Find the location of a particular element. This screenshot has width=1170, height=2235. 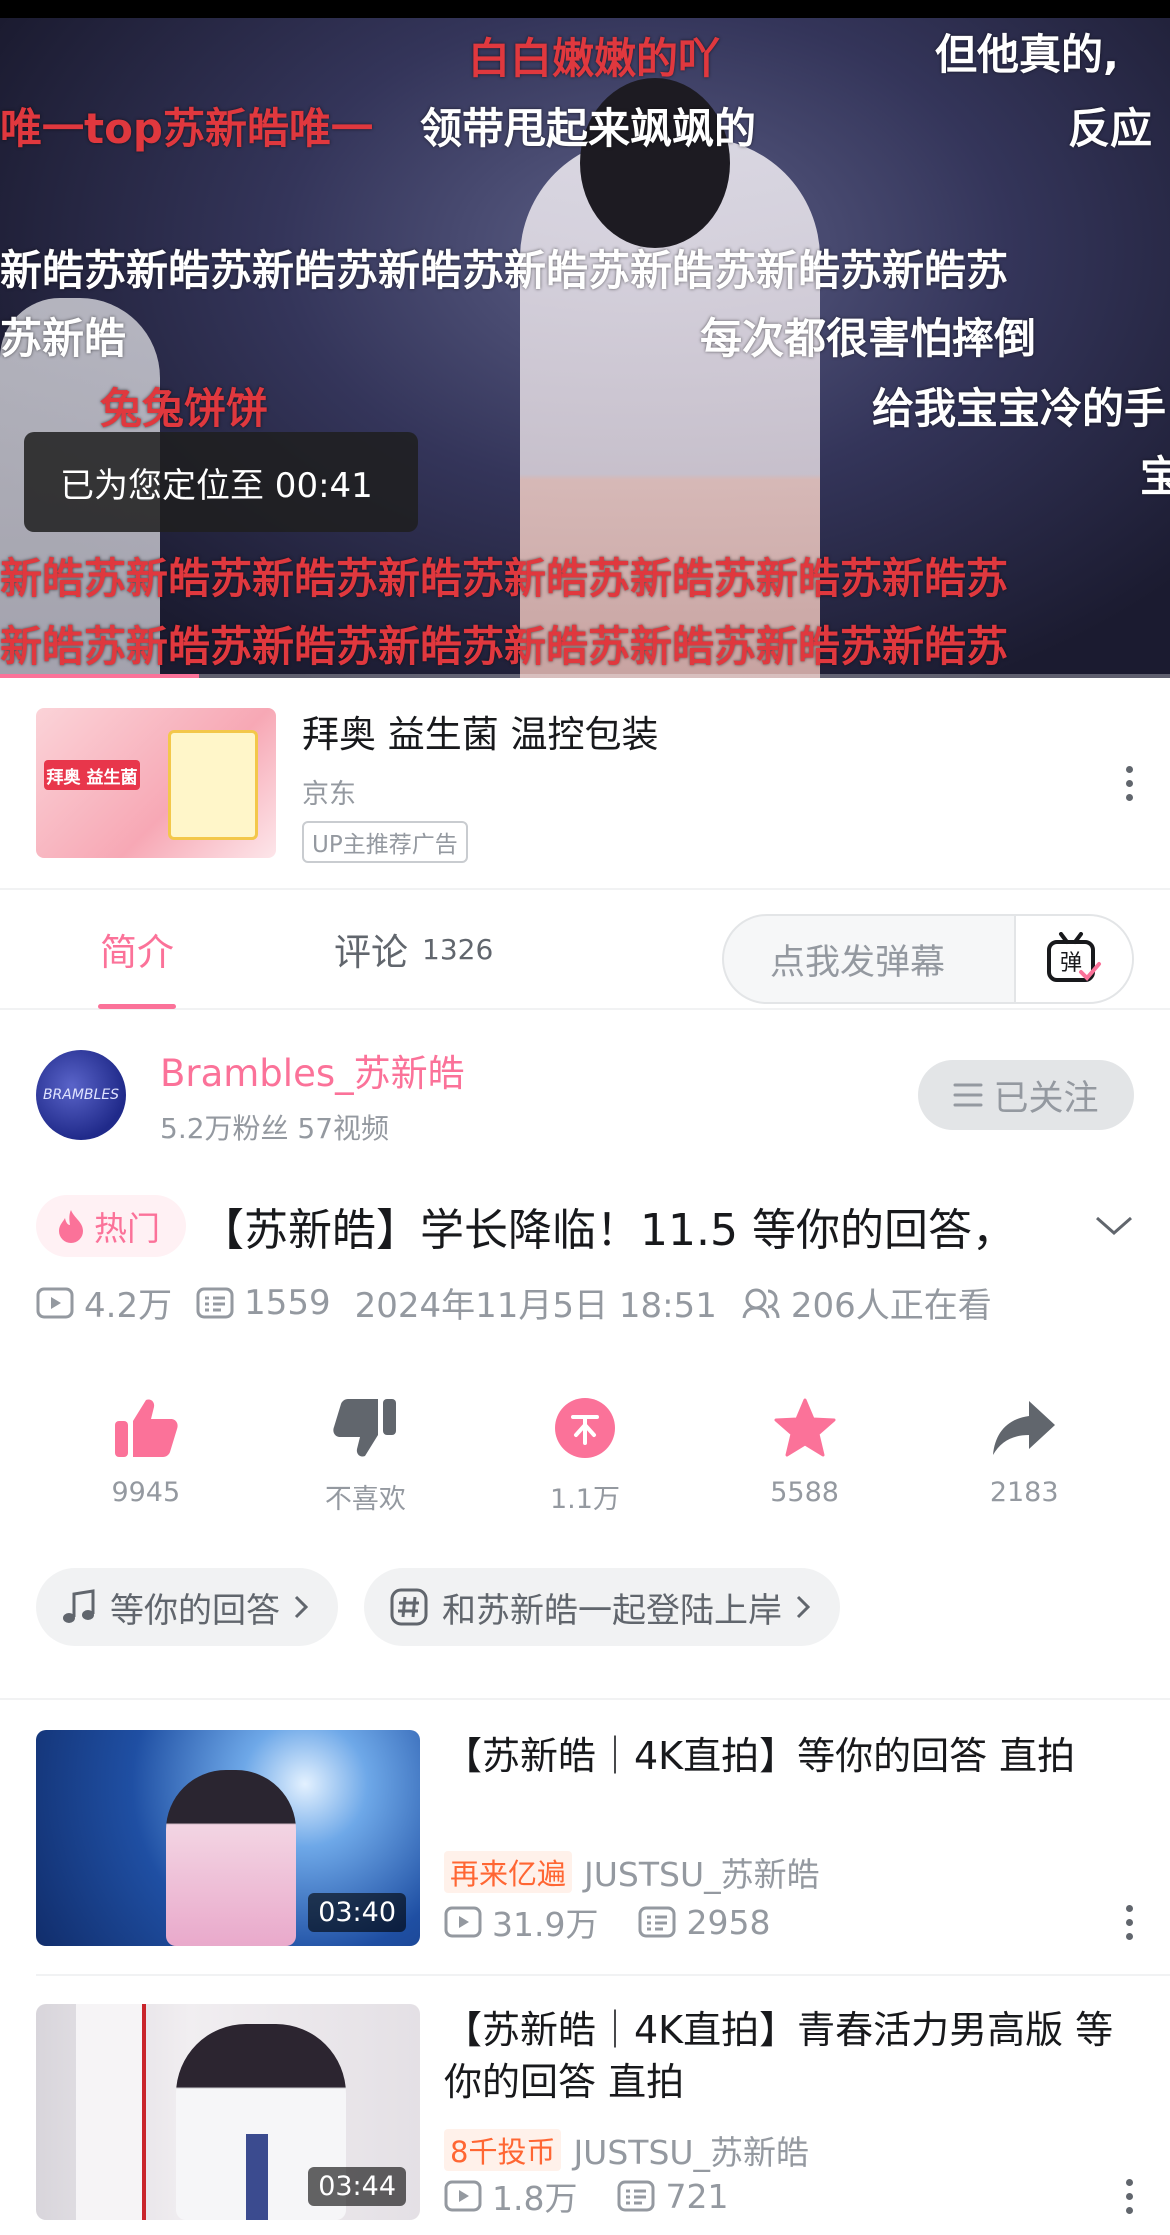

thumbs-down-icon is located at coordinates (365, 1428).